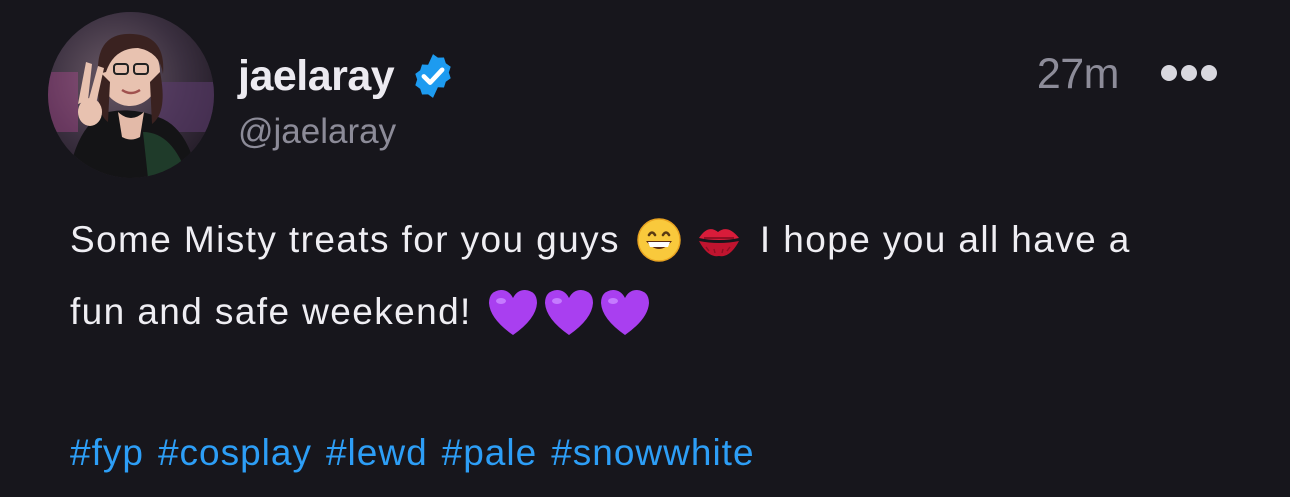 The image size is (1290, 497). I want to click on hashtag-list: #fyp #cosplay #lewd #pale #snowwhite, so click(412, 453).